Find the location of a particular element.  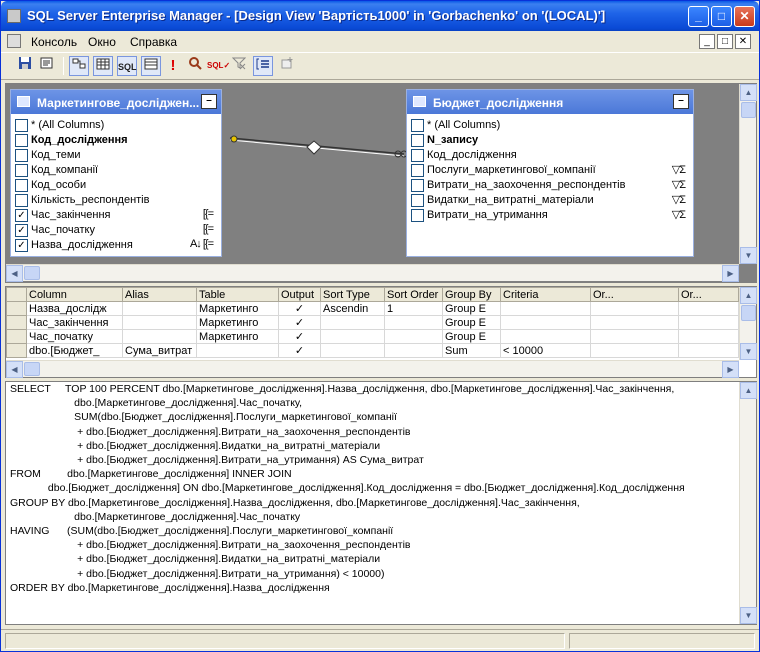

grid-header-cell: Group By is located at coordinates (471, 294).